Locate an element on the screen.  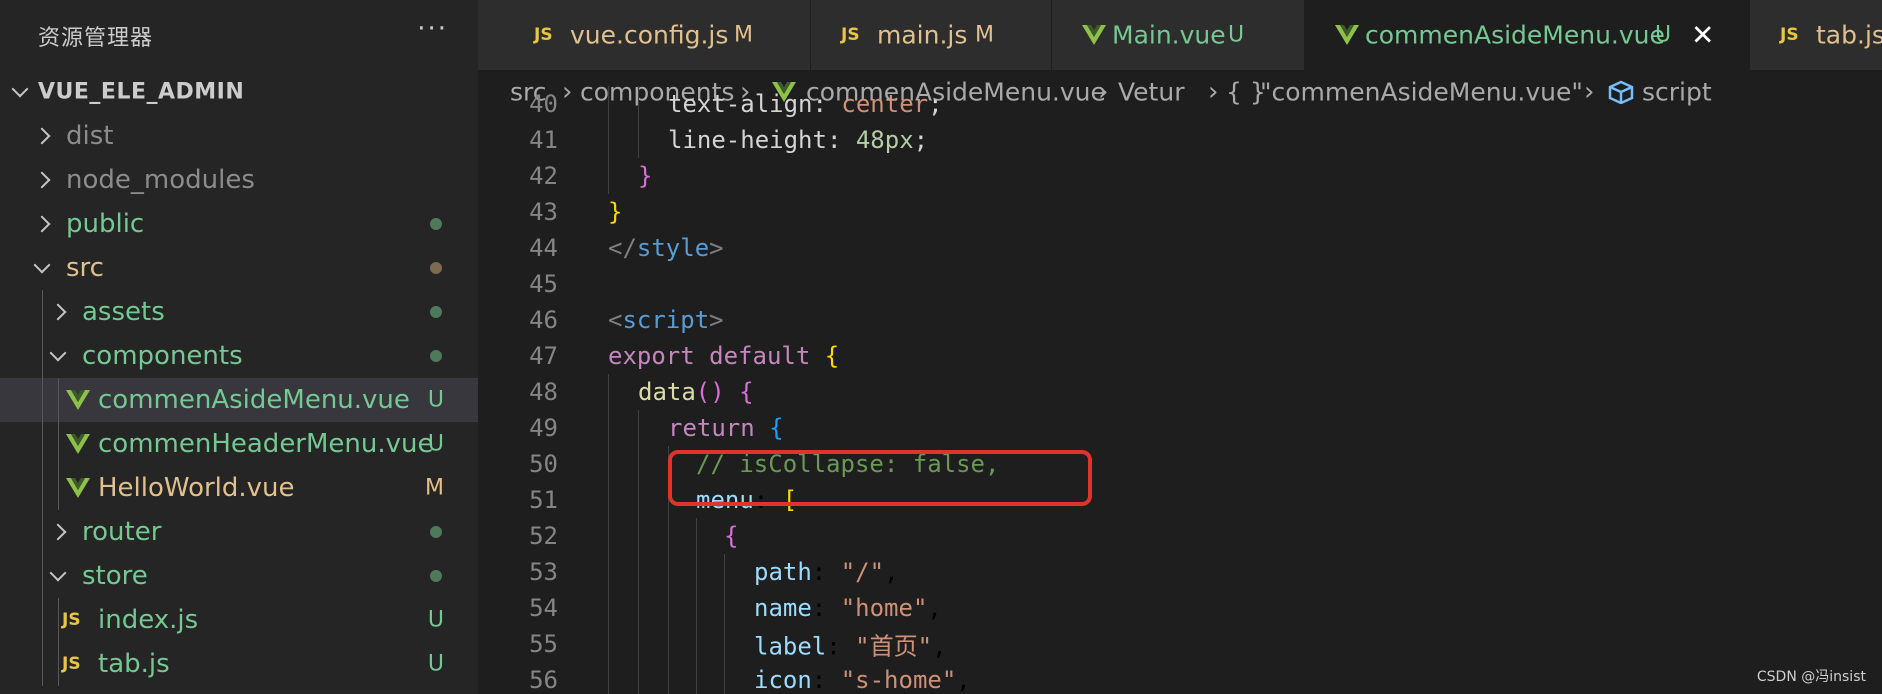
tab-label: tab.js is located at coordinates (1849, 35).